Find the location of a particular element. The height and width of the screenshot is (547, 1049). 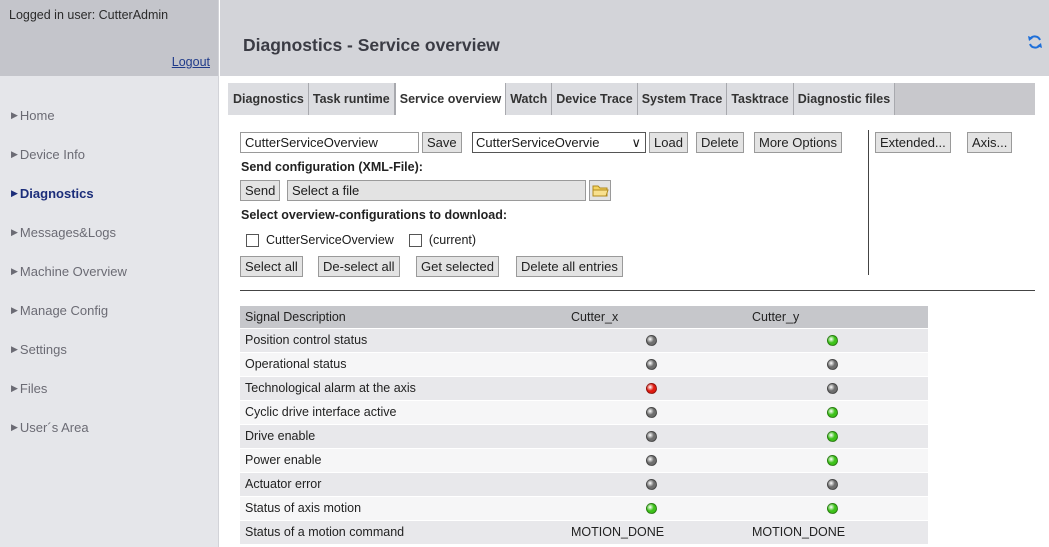

signal-description-cell: Status of axis motion is located at coordinates (403, 507).